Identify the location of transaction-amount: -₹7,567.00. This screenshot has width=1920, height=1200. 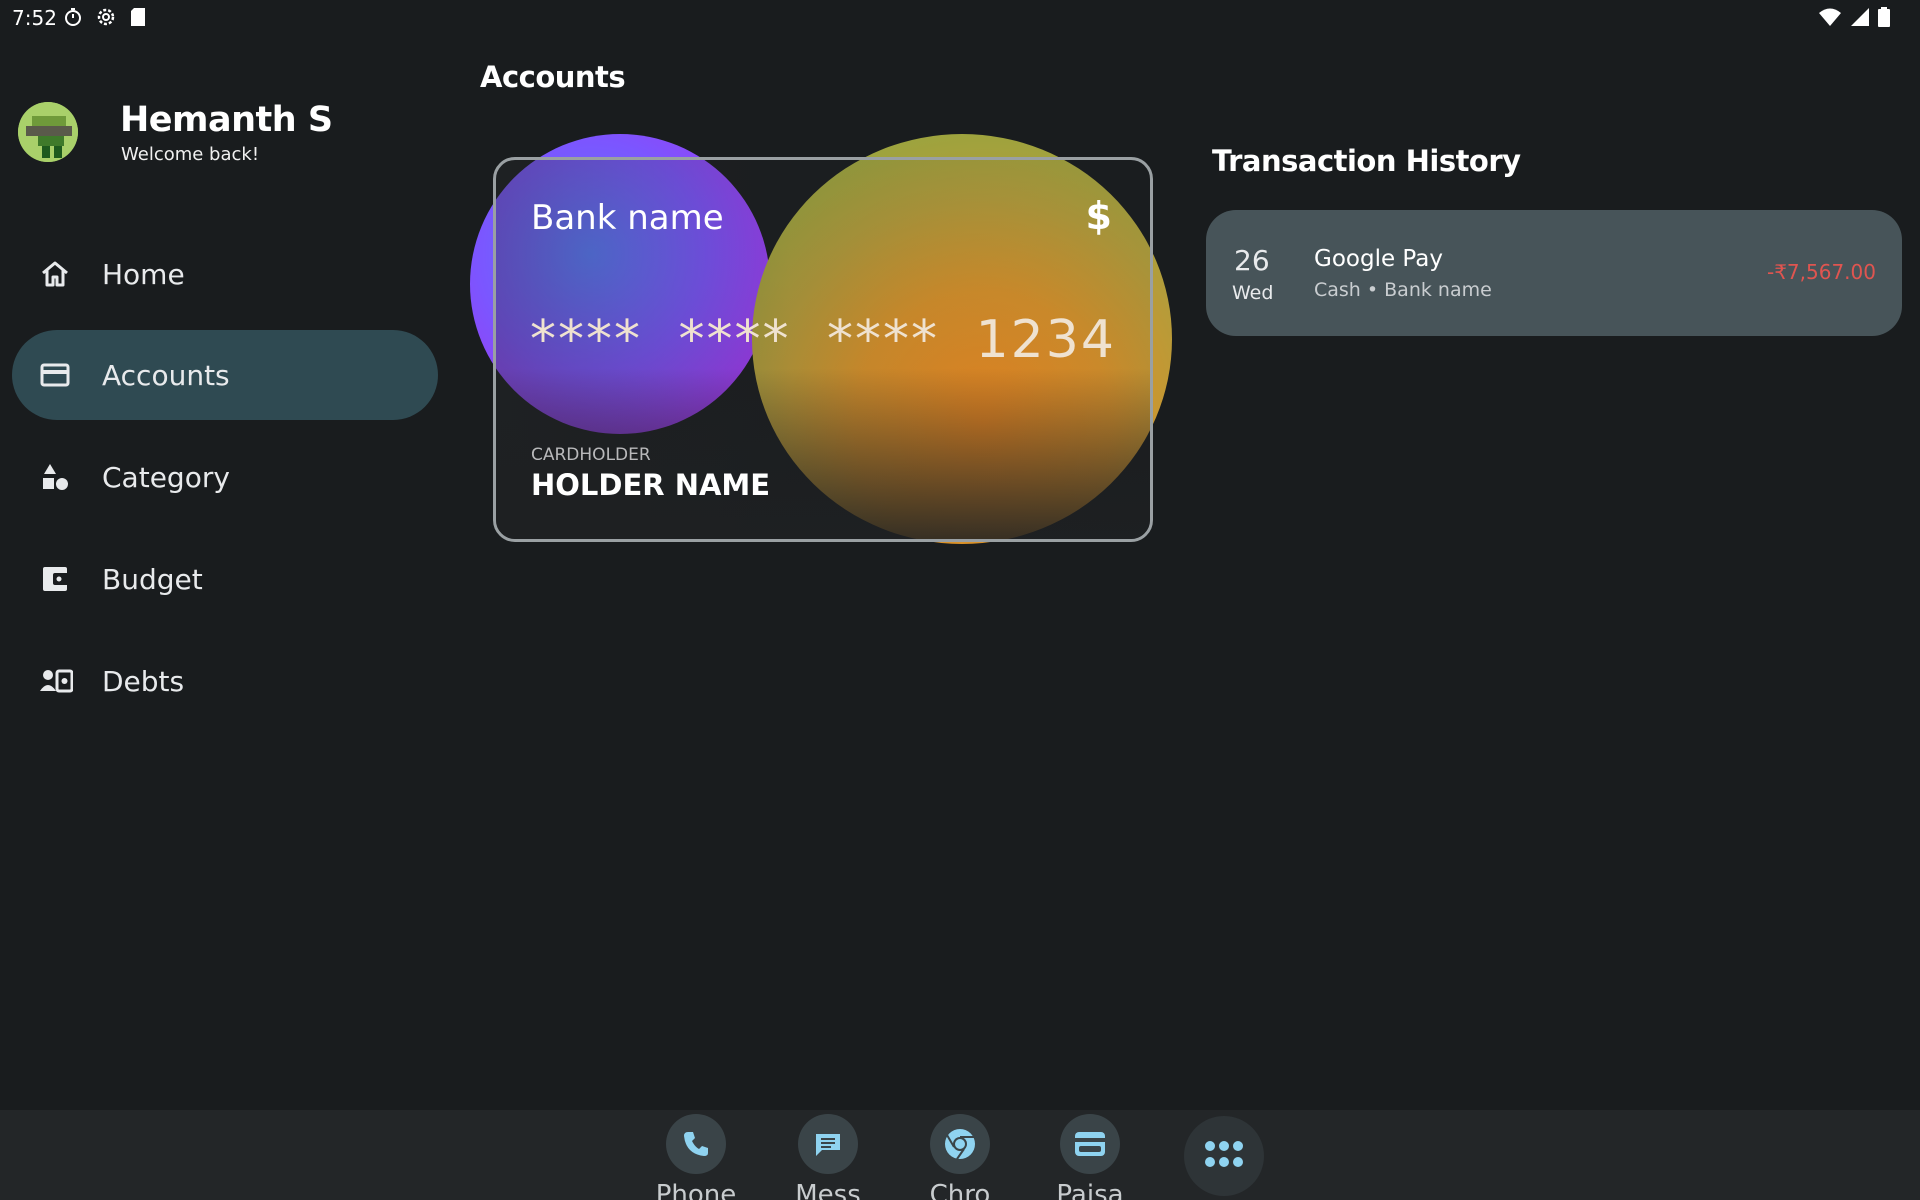
(1821, 272).